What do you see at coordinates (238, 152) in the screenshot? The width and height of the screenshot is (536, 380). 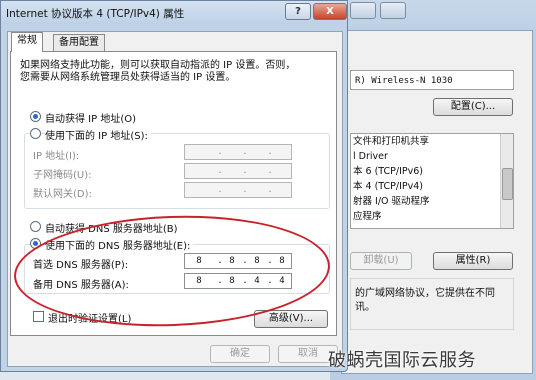 I see `ip-address-field: . . .` at bounding box center [238, 152].